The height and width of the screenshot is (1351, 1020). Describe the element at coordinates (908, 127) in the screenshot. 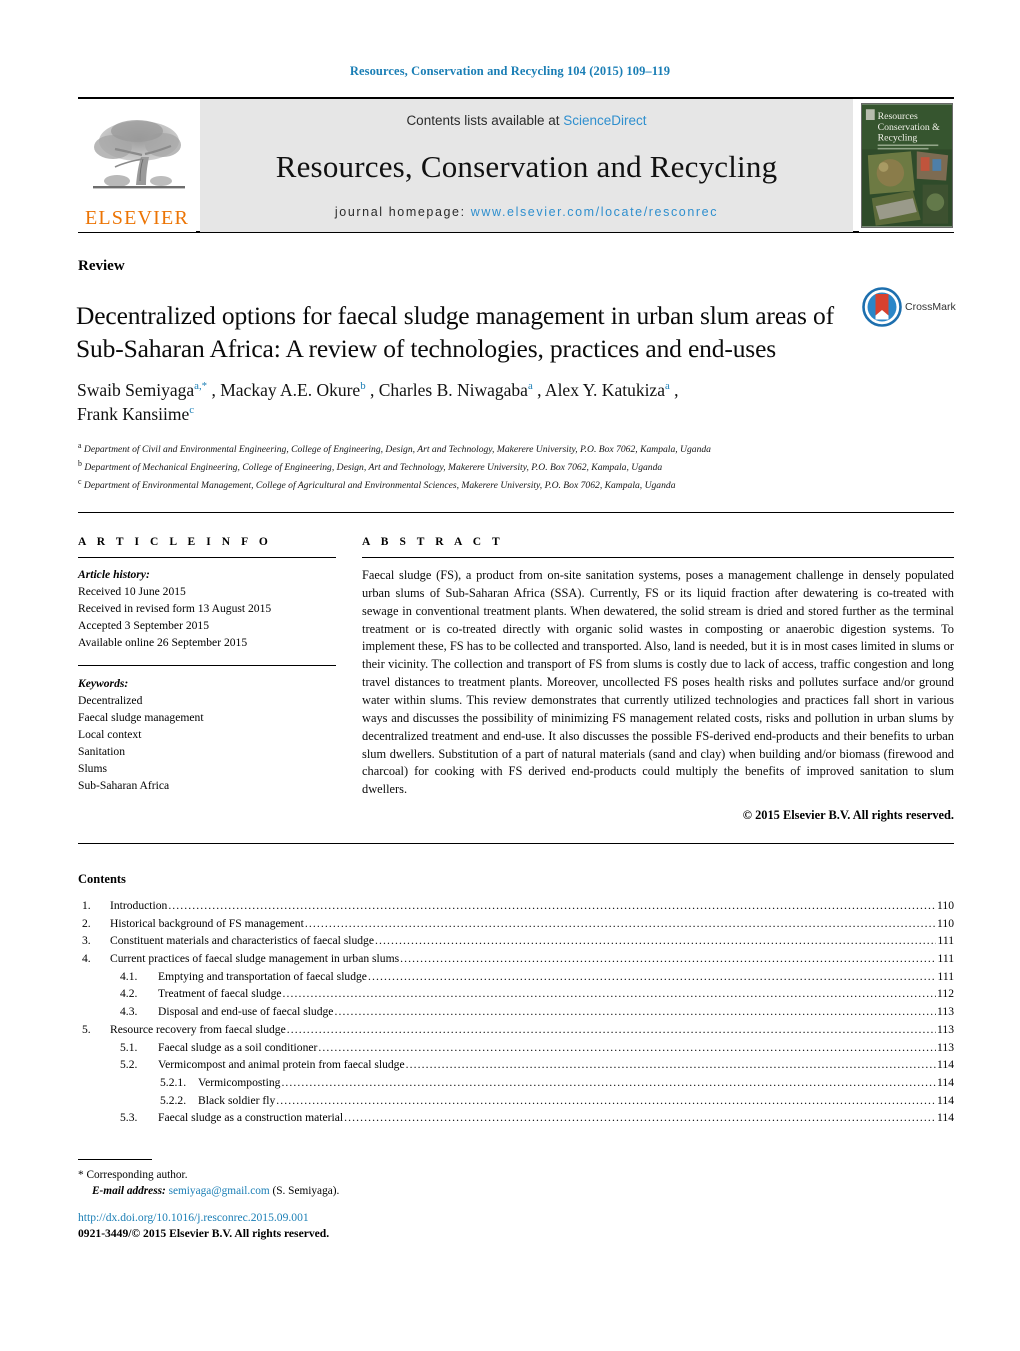

I see `svg-text: Conservation &` at that location.